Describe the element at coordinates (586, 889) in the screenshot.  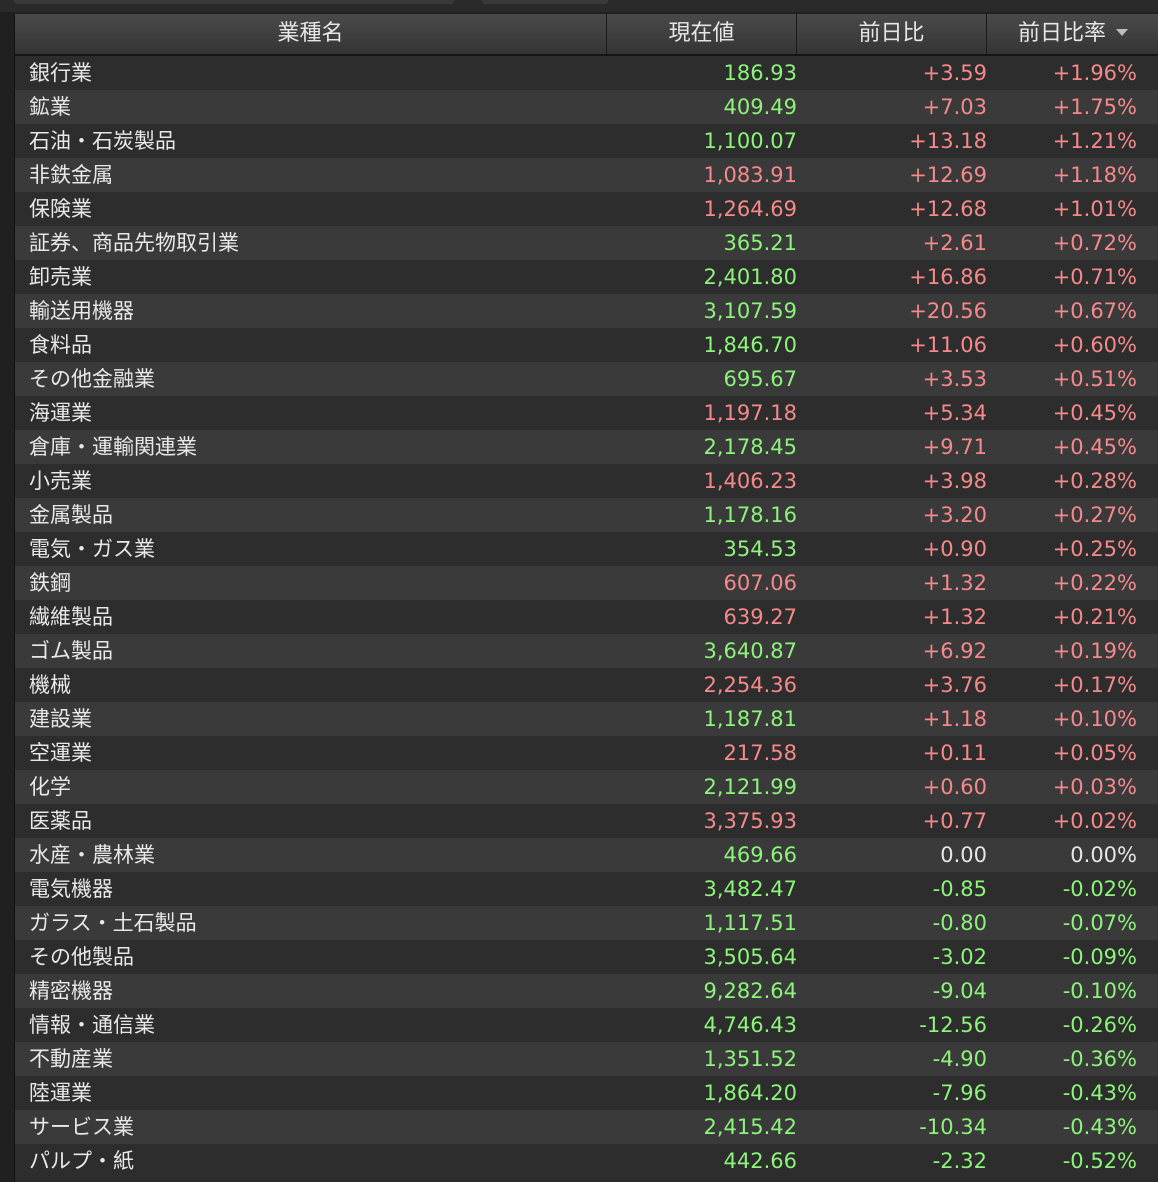
I see `table-row: 電気機器 3,482.47 -0.85 -0.02%` at that location.